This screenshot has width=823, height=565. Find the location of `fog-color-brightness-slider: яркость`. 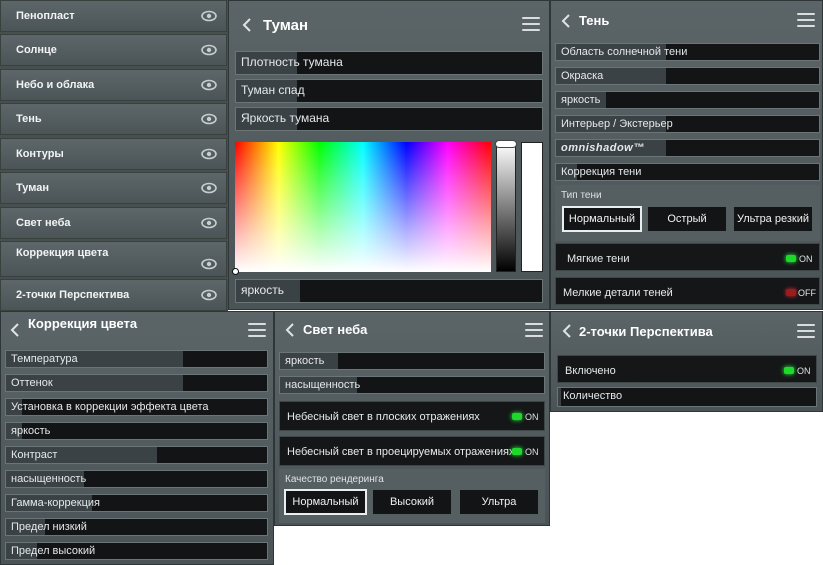

fog-color-brightness-slider: яркость is located at coordinates (389, 291).